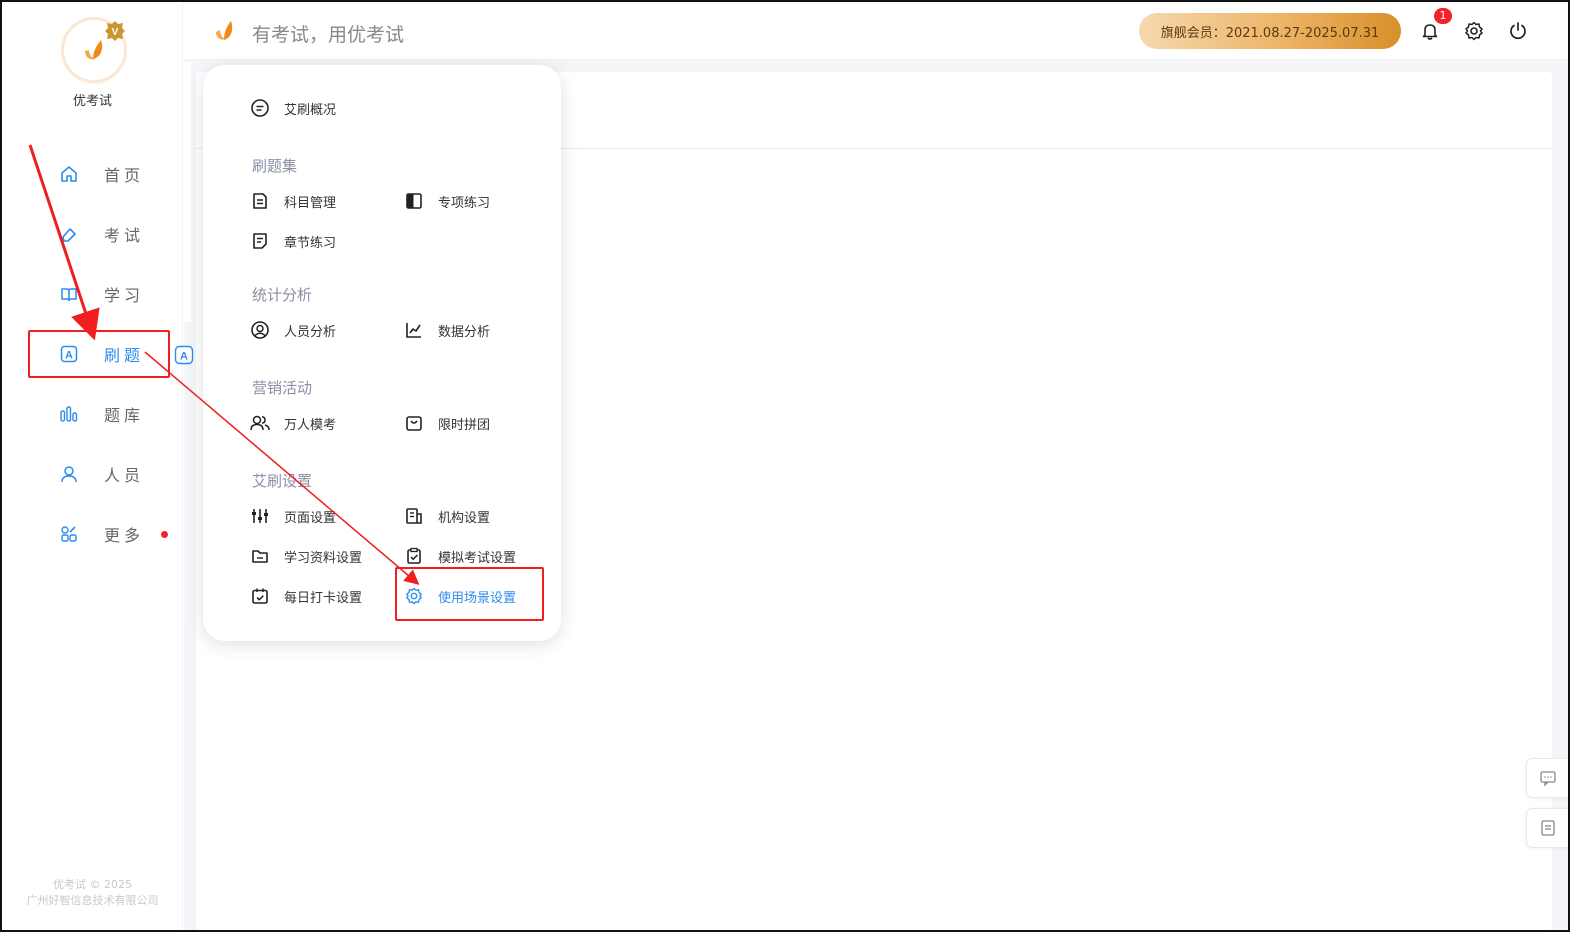 The image size is (1570, 932). What do you see at coordinates (477, 558) in the screenshot?
I see `menu-item-label: 模拟考试设置` at bounding box center [477, 558].